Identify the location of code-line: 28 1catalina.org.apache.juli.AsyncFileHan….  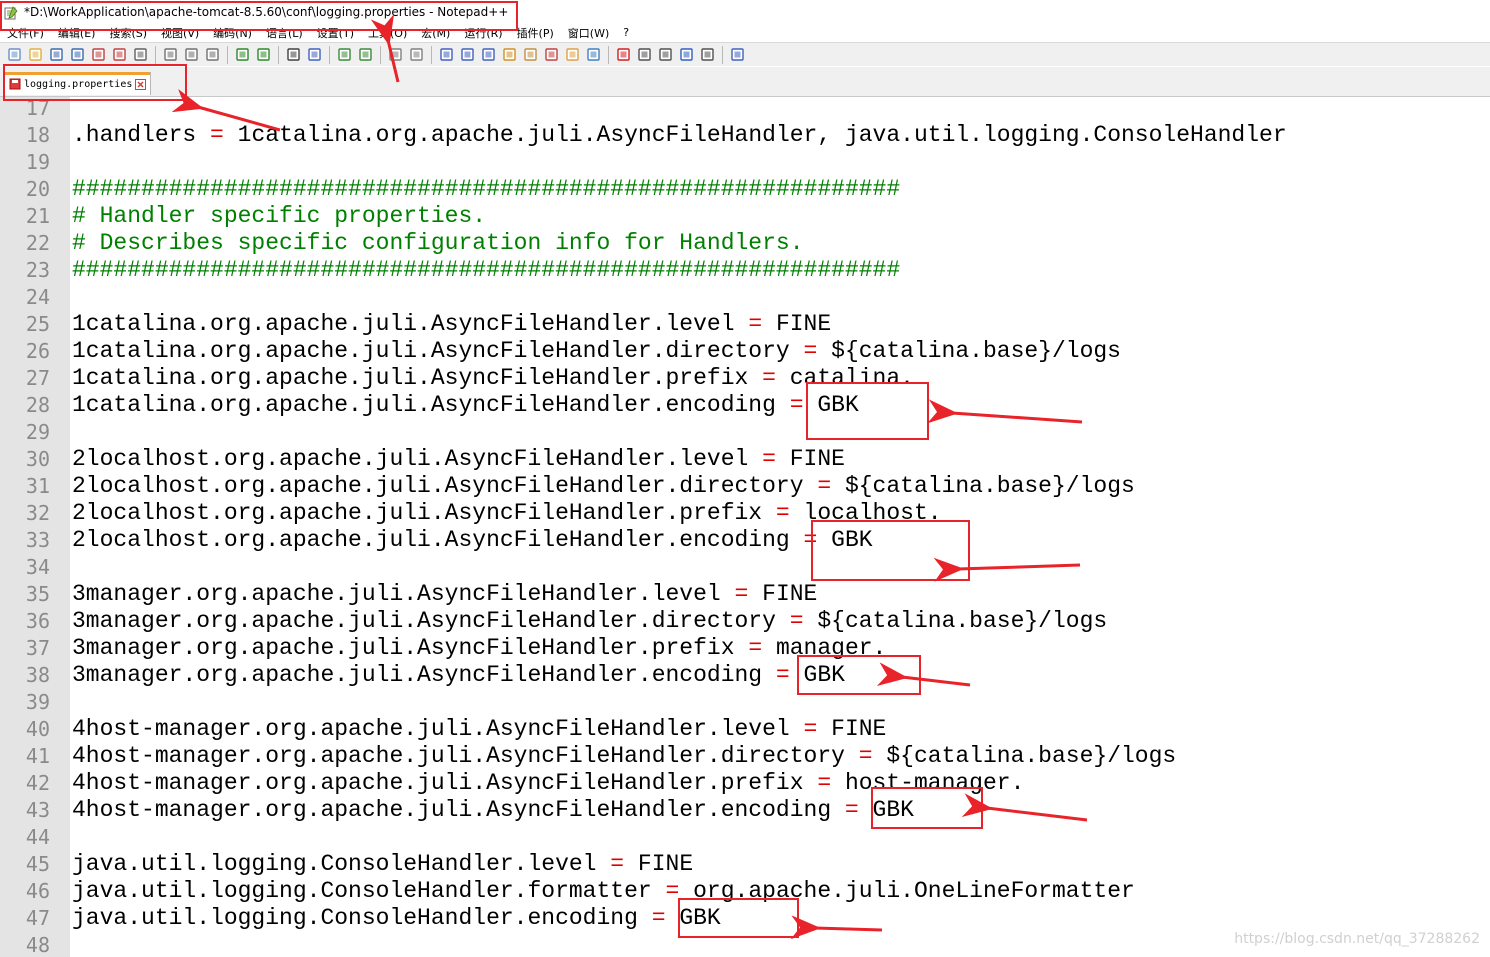
(745, 405).